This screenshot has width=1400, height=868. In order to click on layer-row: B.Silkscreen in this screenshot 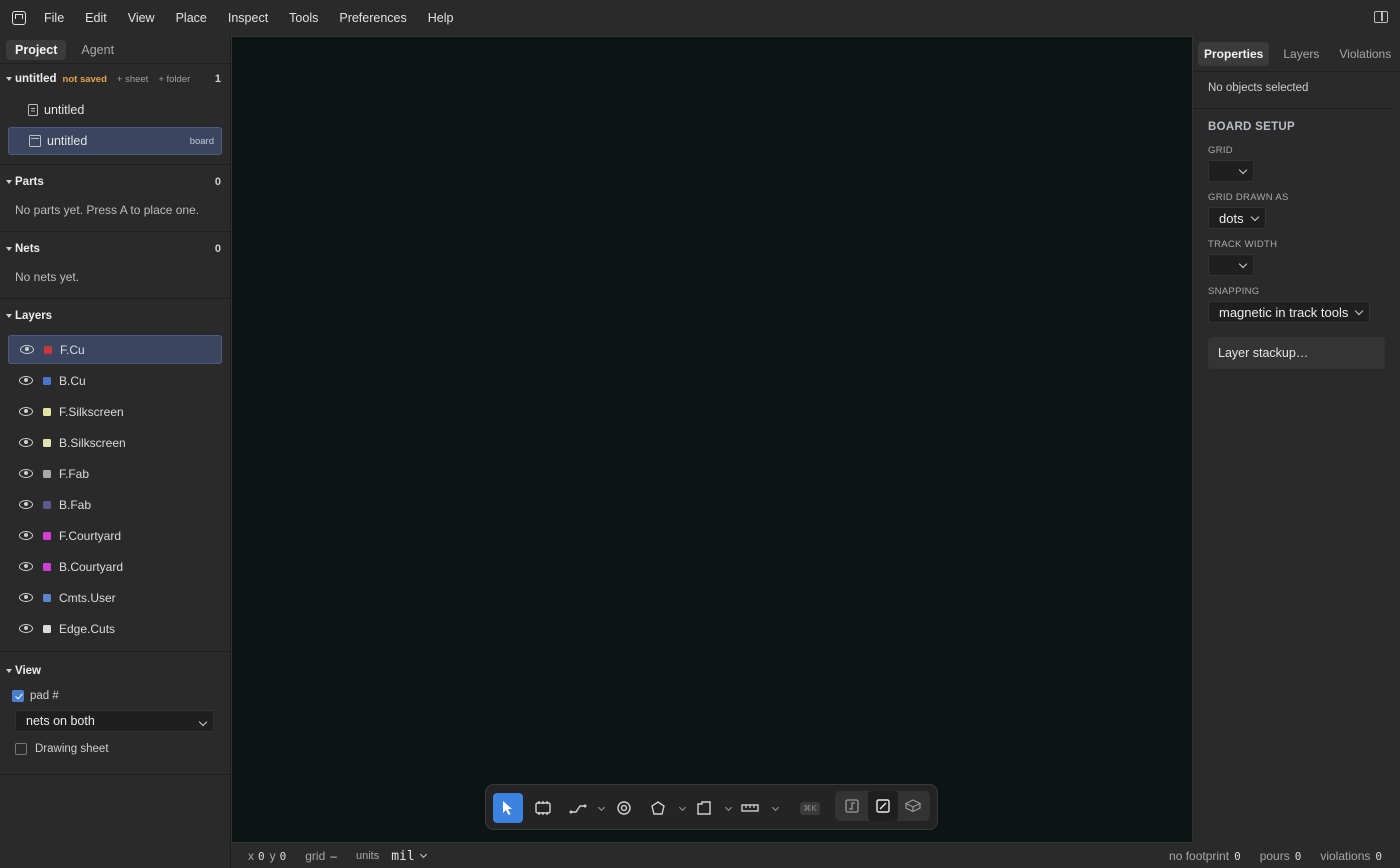, I will do `click(115, 442)`.